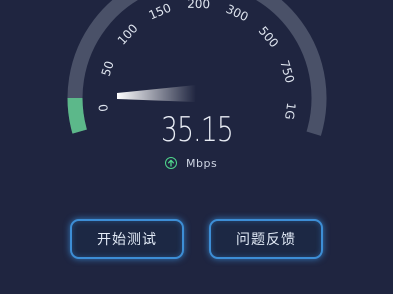 The width and height of the screenshot is (393, 294). I want to click on feedback-button: 问题反馈, so click(266, 239).